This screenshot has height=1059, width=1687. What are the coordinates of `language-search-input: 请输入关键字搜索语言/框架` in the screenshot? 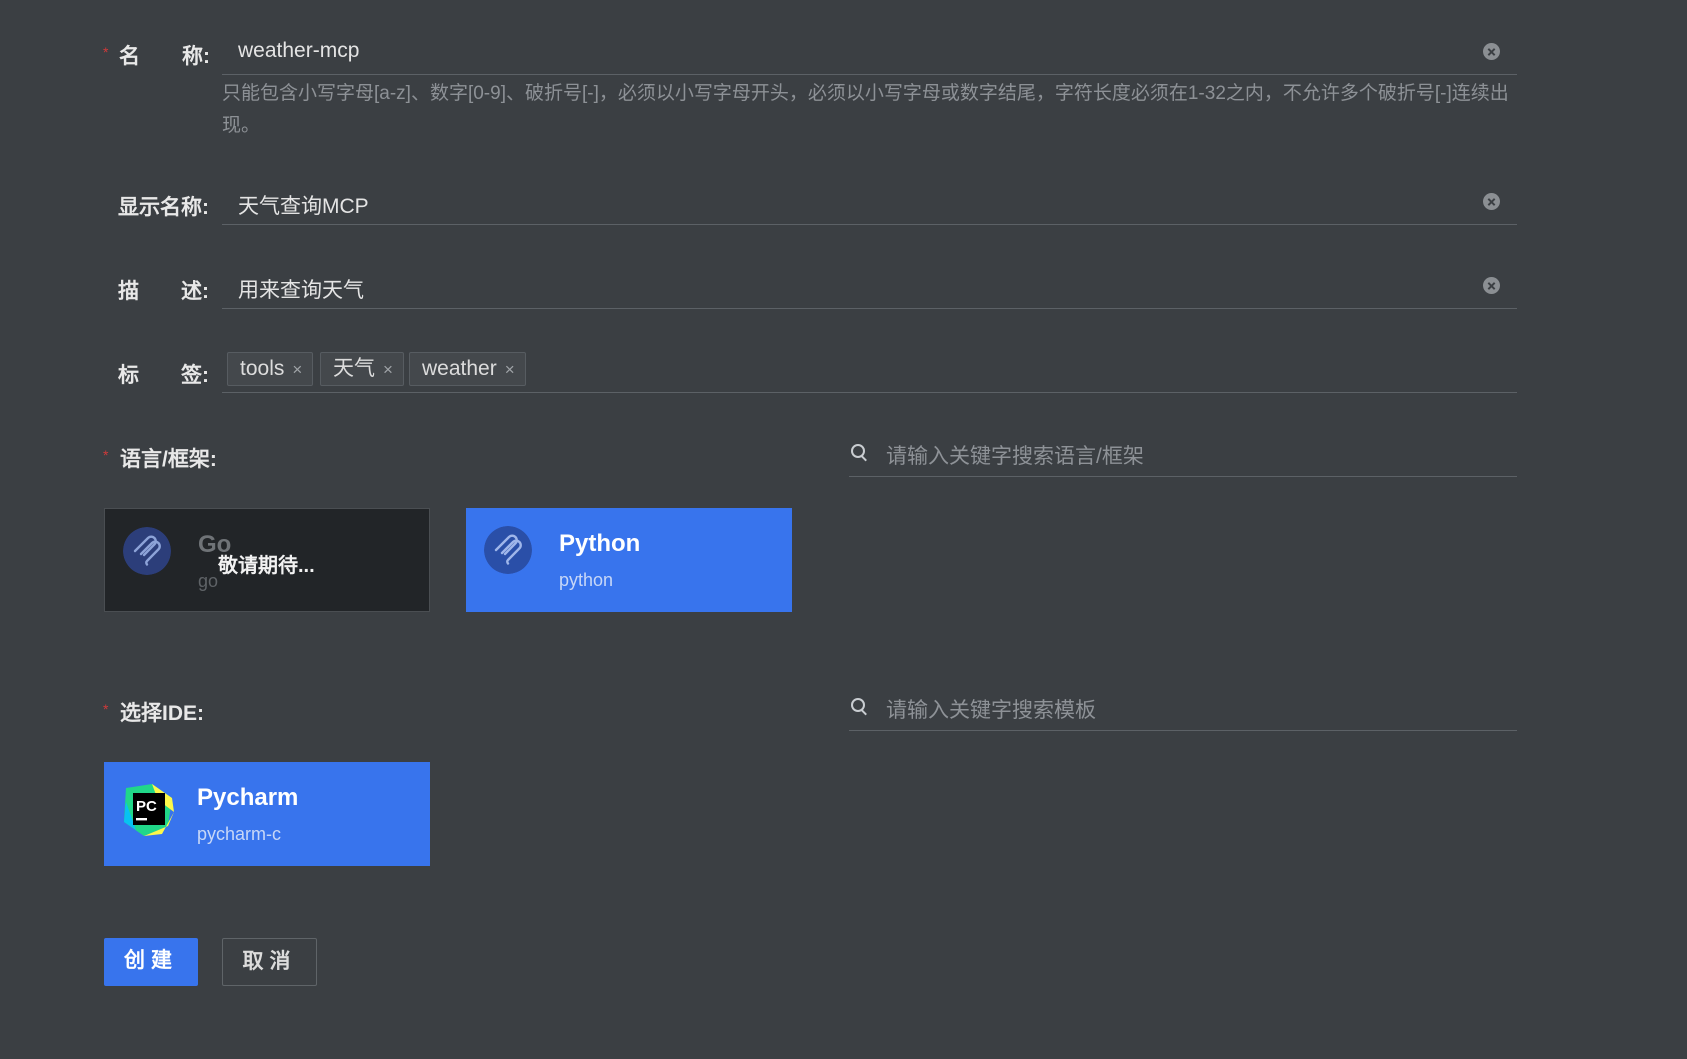 It's located at (1015, 455).